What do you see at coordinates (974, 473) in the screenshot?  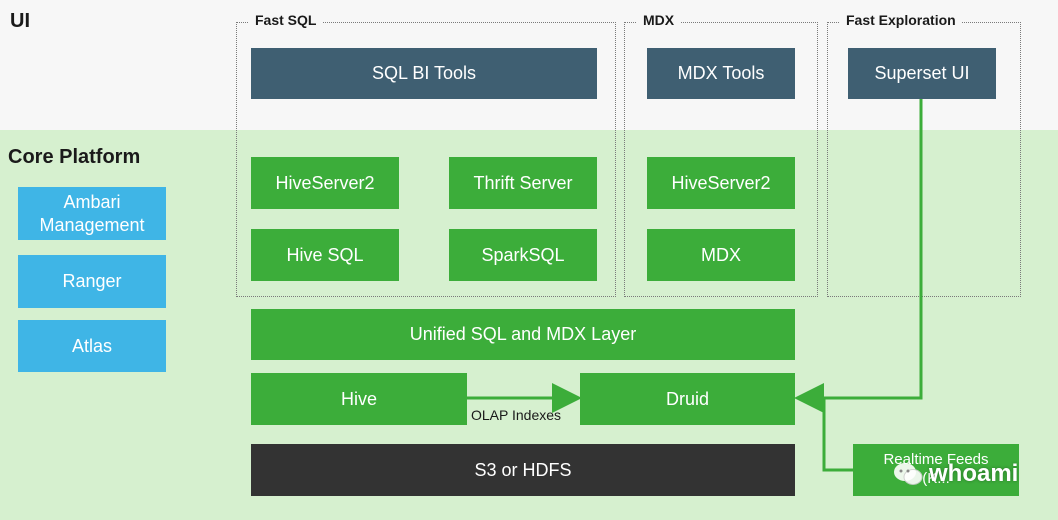 I see `watermark-text: whoami` at bounding box center [974, 473].